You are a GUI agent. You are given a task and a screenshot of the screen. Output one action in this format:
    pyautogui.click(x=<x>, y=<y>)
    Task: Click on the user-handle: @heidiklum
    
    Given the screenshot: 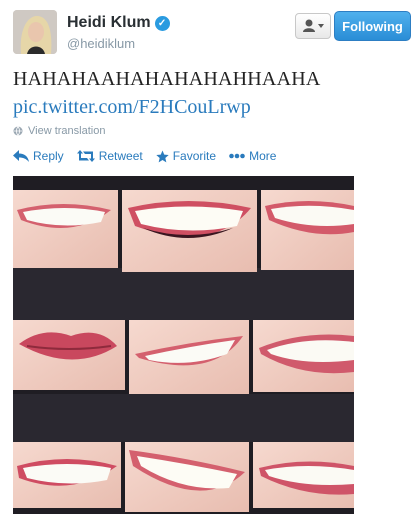 What is the action you would take?
    pyautogui.click(x=118, y=43)
    